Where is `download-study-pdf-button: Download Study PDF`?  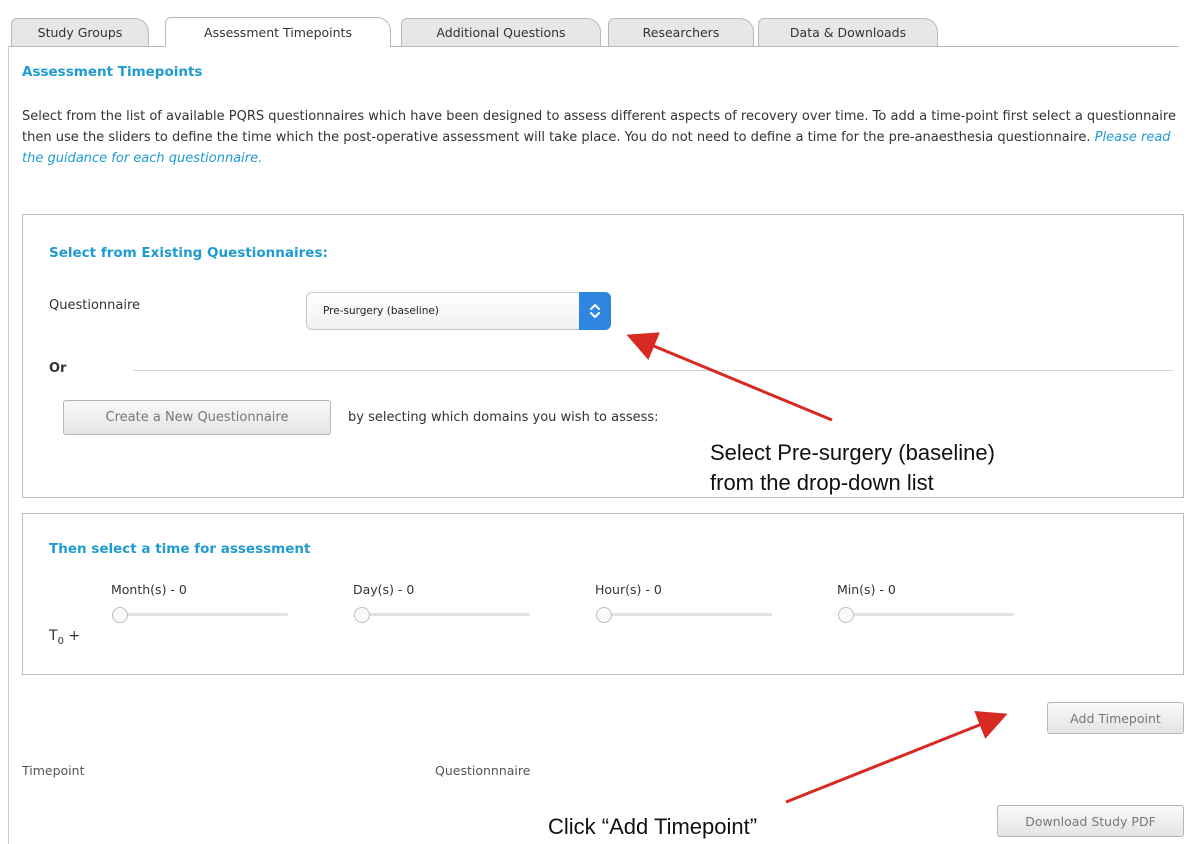
download-study-pdf-button: Download Study PDF is located at coordinates (1090, 821).